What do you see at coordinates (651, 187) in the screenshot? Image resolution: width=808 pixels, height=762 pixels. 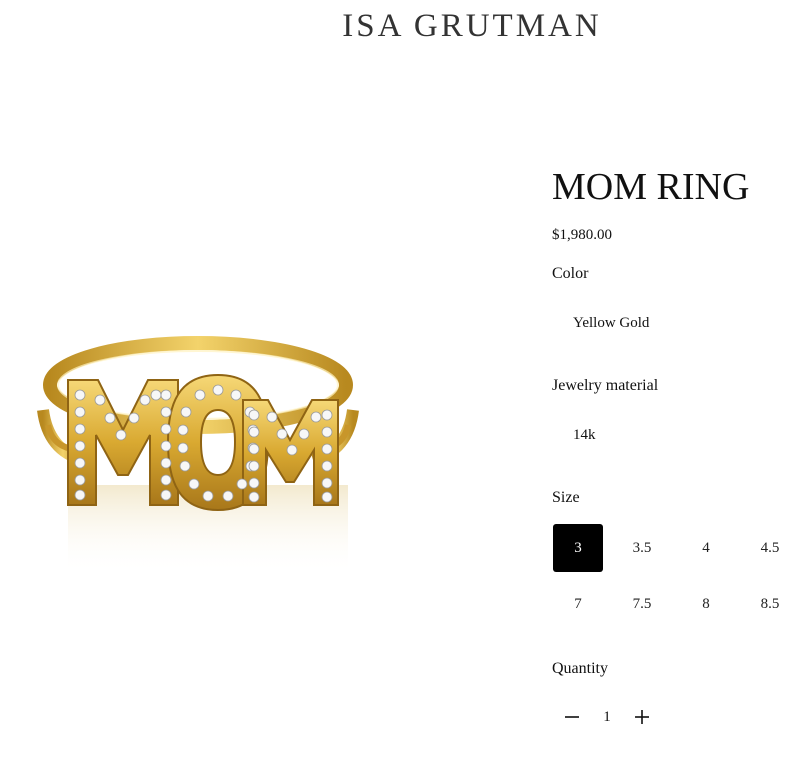 I see `product-title: MOM RING` at bounding box center [651, 187].